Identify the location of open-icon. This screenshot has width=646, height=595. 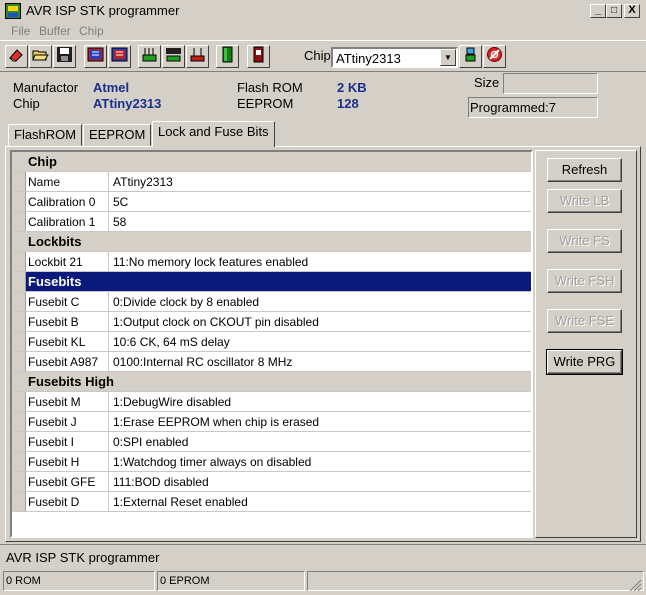
(40, 56).